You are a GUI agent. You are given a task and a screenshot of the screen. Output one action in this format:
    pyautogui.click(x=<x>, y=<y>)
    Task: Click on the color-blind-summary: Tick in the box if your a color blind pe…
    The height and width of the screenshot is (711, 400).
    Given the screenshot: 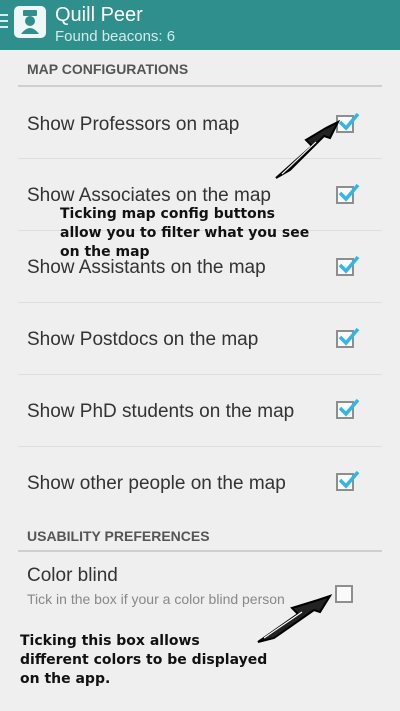 What is the action you would take?
    pyautogui.click(x=156, y=599)
    